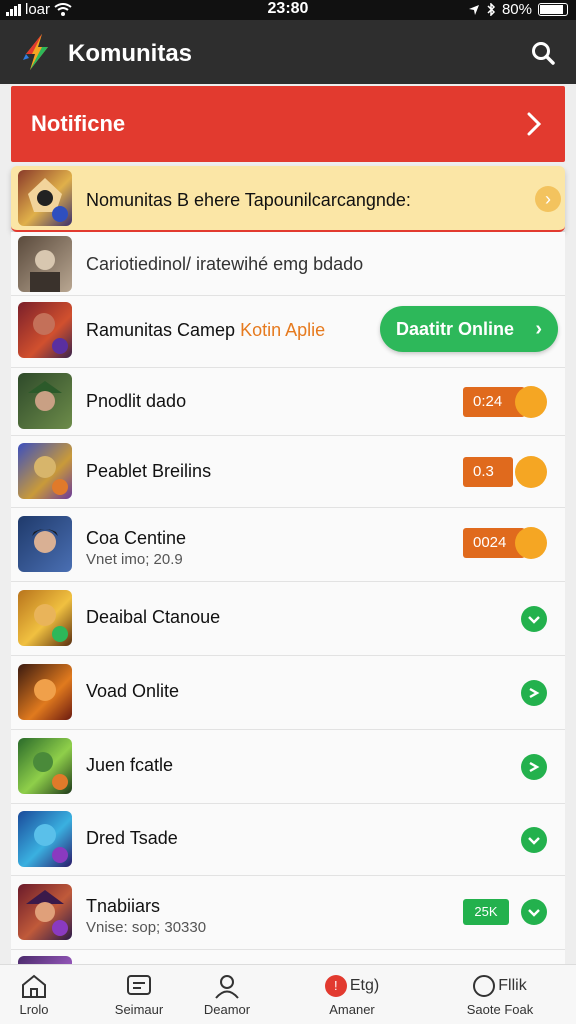  Describe the element at coordinates (35, 52) in the screenshot. I see `lightning-logo-icon` at that location.